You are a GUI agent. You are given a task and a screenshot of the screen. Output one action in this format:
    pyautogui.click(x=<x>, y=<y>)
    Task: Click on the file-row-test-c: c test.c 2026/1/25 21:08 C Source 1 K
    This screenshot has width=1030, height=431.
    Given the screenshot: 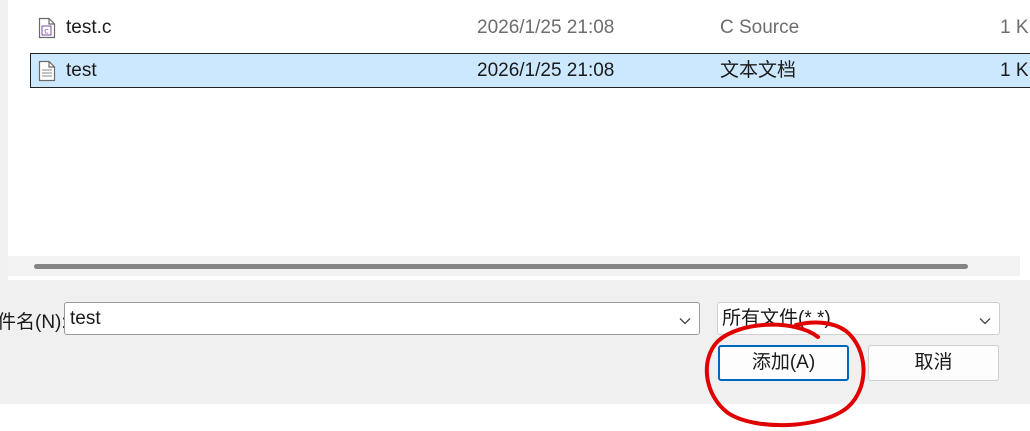 What is the action you would take?
    pyautogui.click(x=530, y=27)
    